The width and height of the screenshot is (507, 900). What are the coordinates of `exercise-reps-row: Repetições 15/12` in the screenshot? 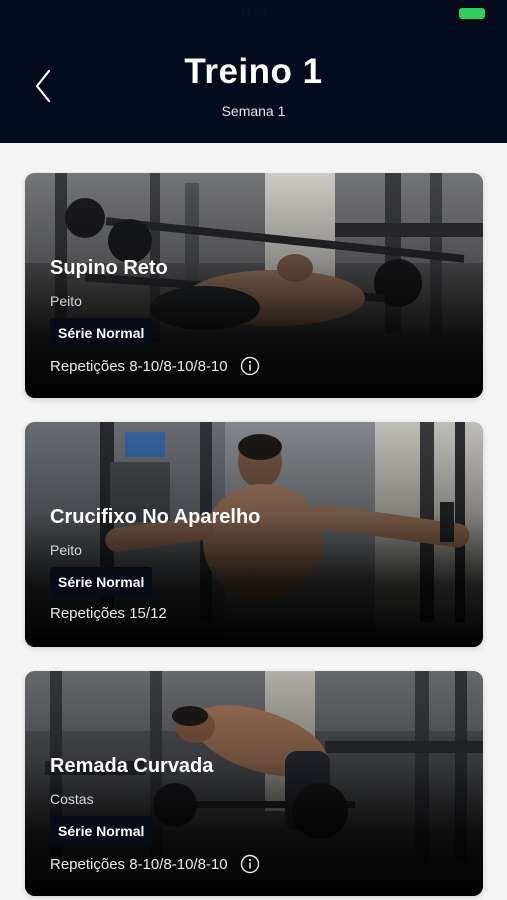 It's located at (108, 613).